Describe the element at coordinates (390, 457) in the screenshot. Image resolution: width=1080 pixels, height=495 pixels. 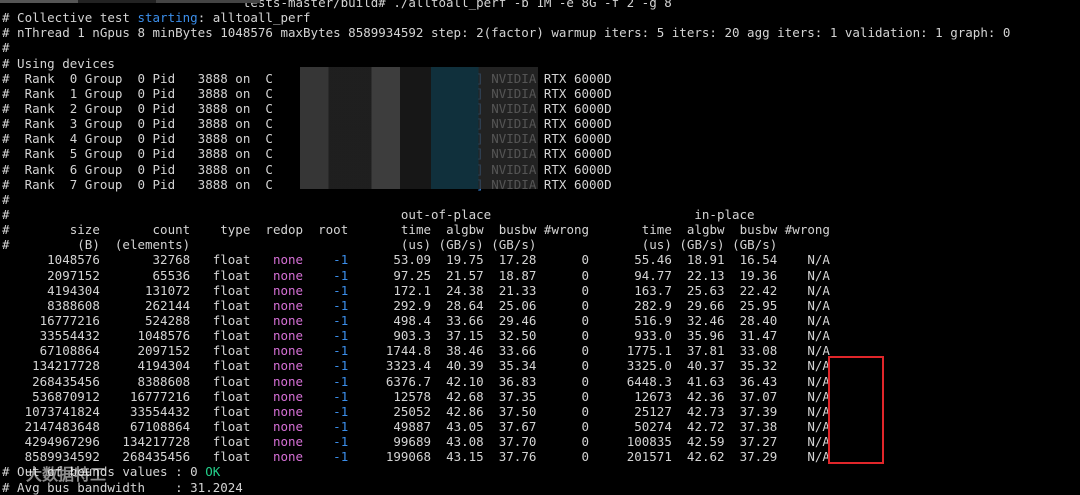
I see `table-cell: 199068` at that location.